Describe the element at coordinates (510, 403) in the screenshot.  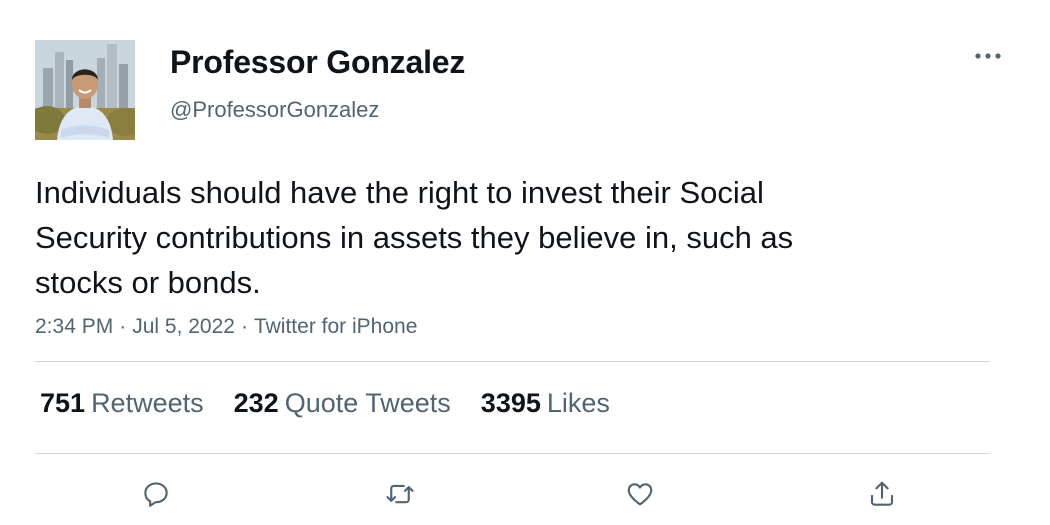
I see `likes-count: 3395` at that location.